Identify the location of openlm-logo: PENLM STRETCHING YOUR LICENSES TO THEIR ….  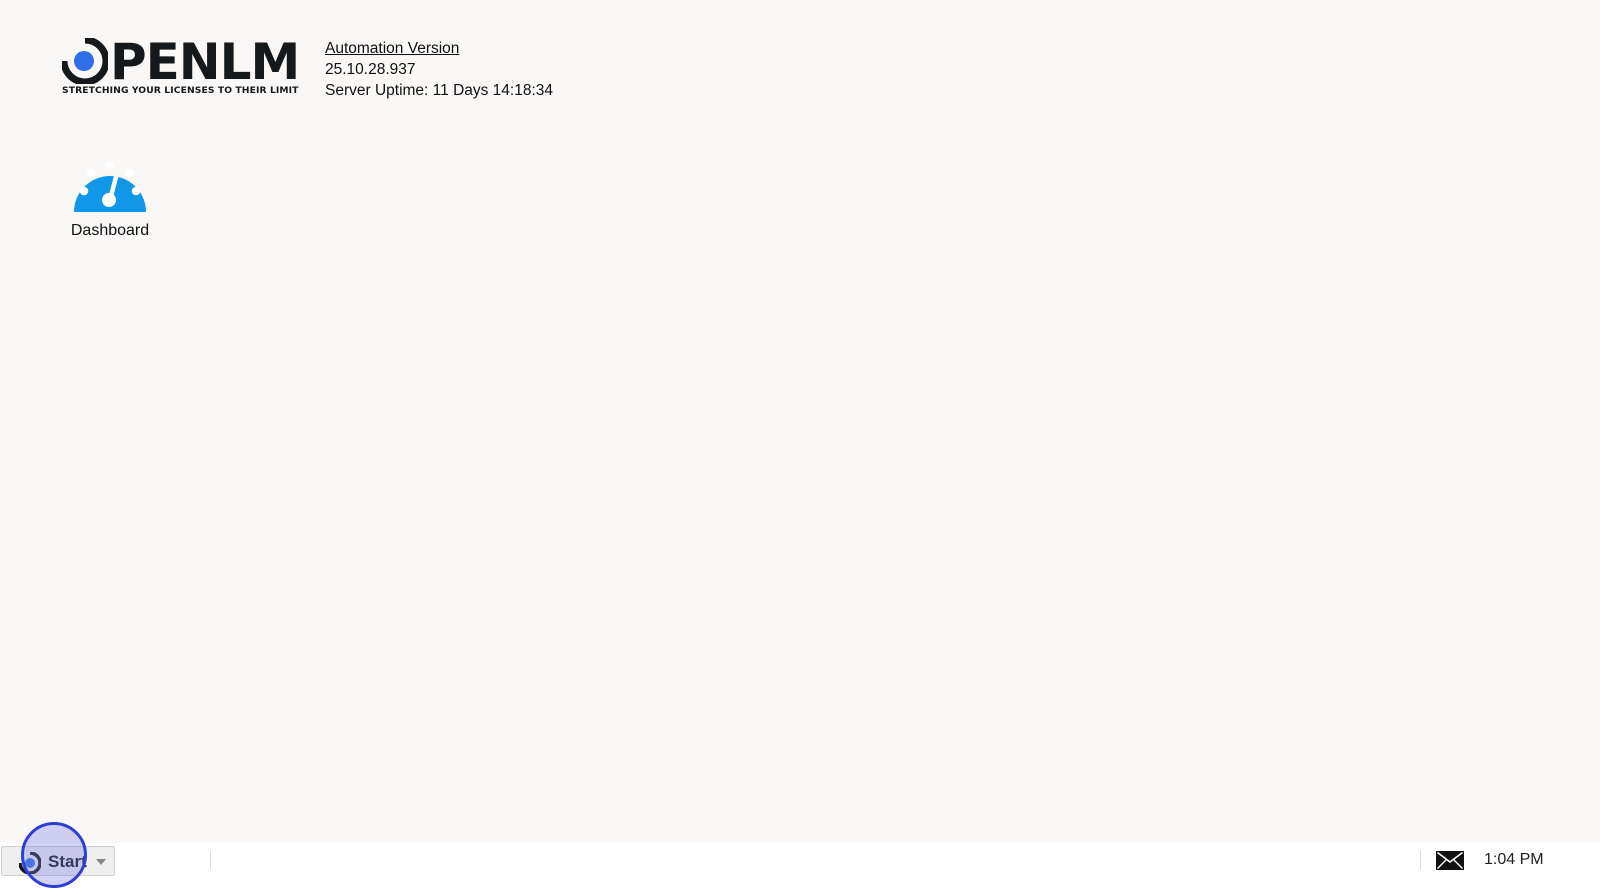
(187, 67).